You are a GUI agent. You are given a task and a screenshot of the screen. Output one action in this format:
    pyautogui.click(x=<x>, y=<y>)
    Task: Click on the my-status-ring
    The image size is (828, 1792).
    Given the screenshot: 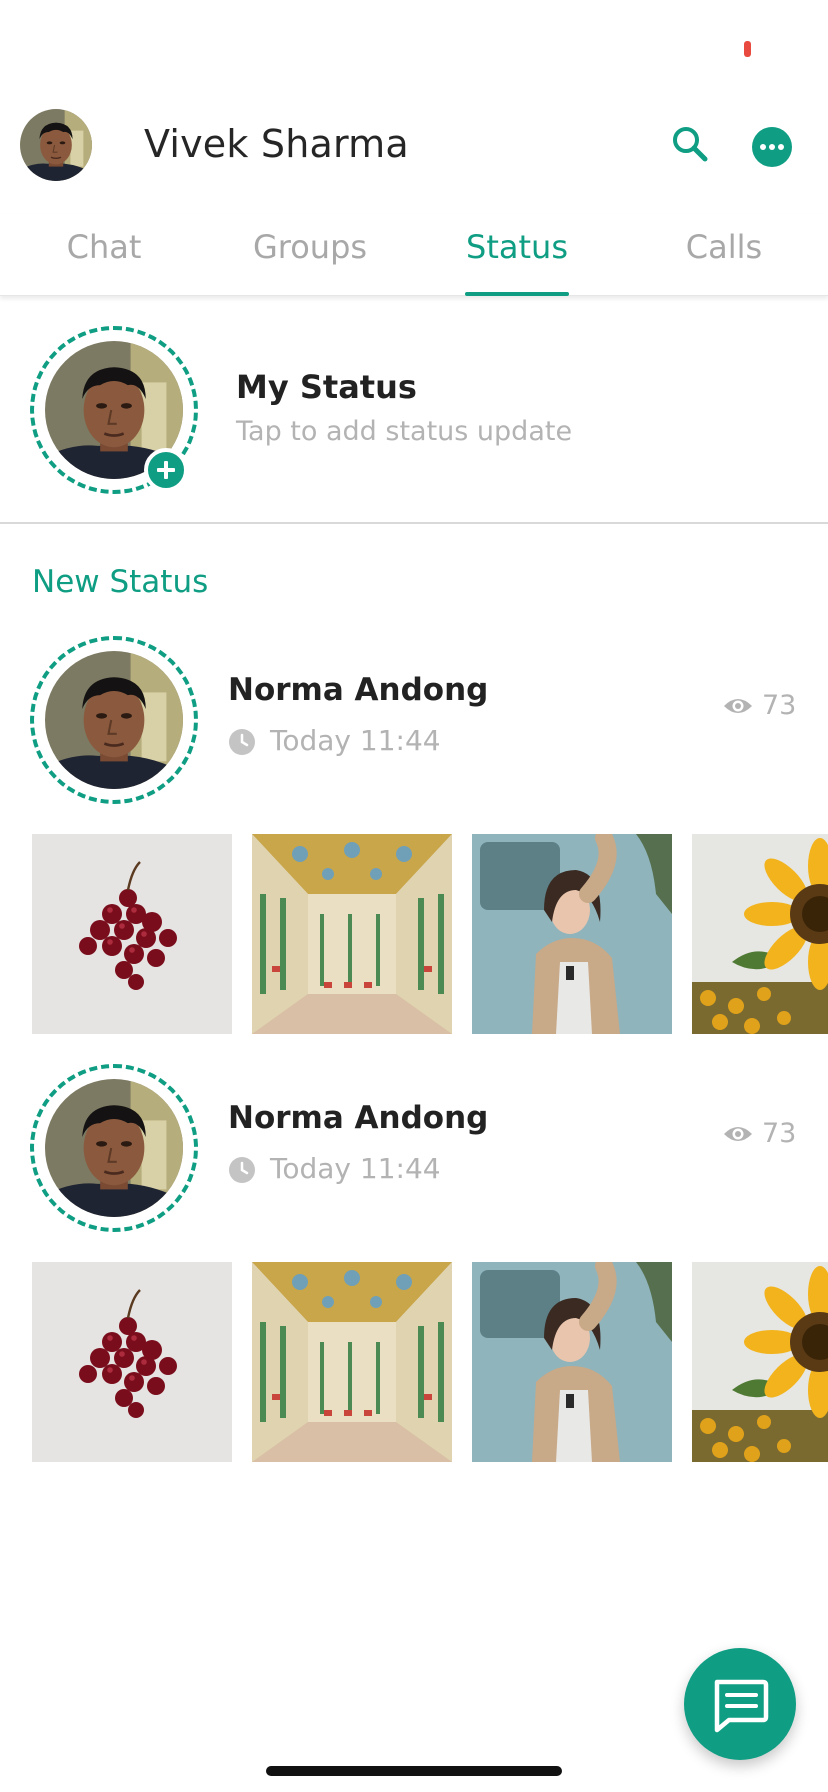 What is the action you would take?
    pyautogui.click(x=114, y=410)
    